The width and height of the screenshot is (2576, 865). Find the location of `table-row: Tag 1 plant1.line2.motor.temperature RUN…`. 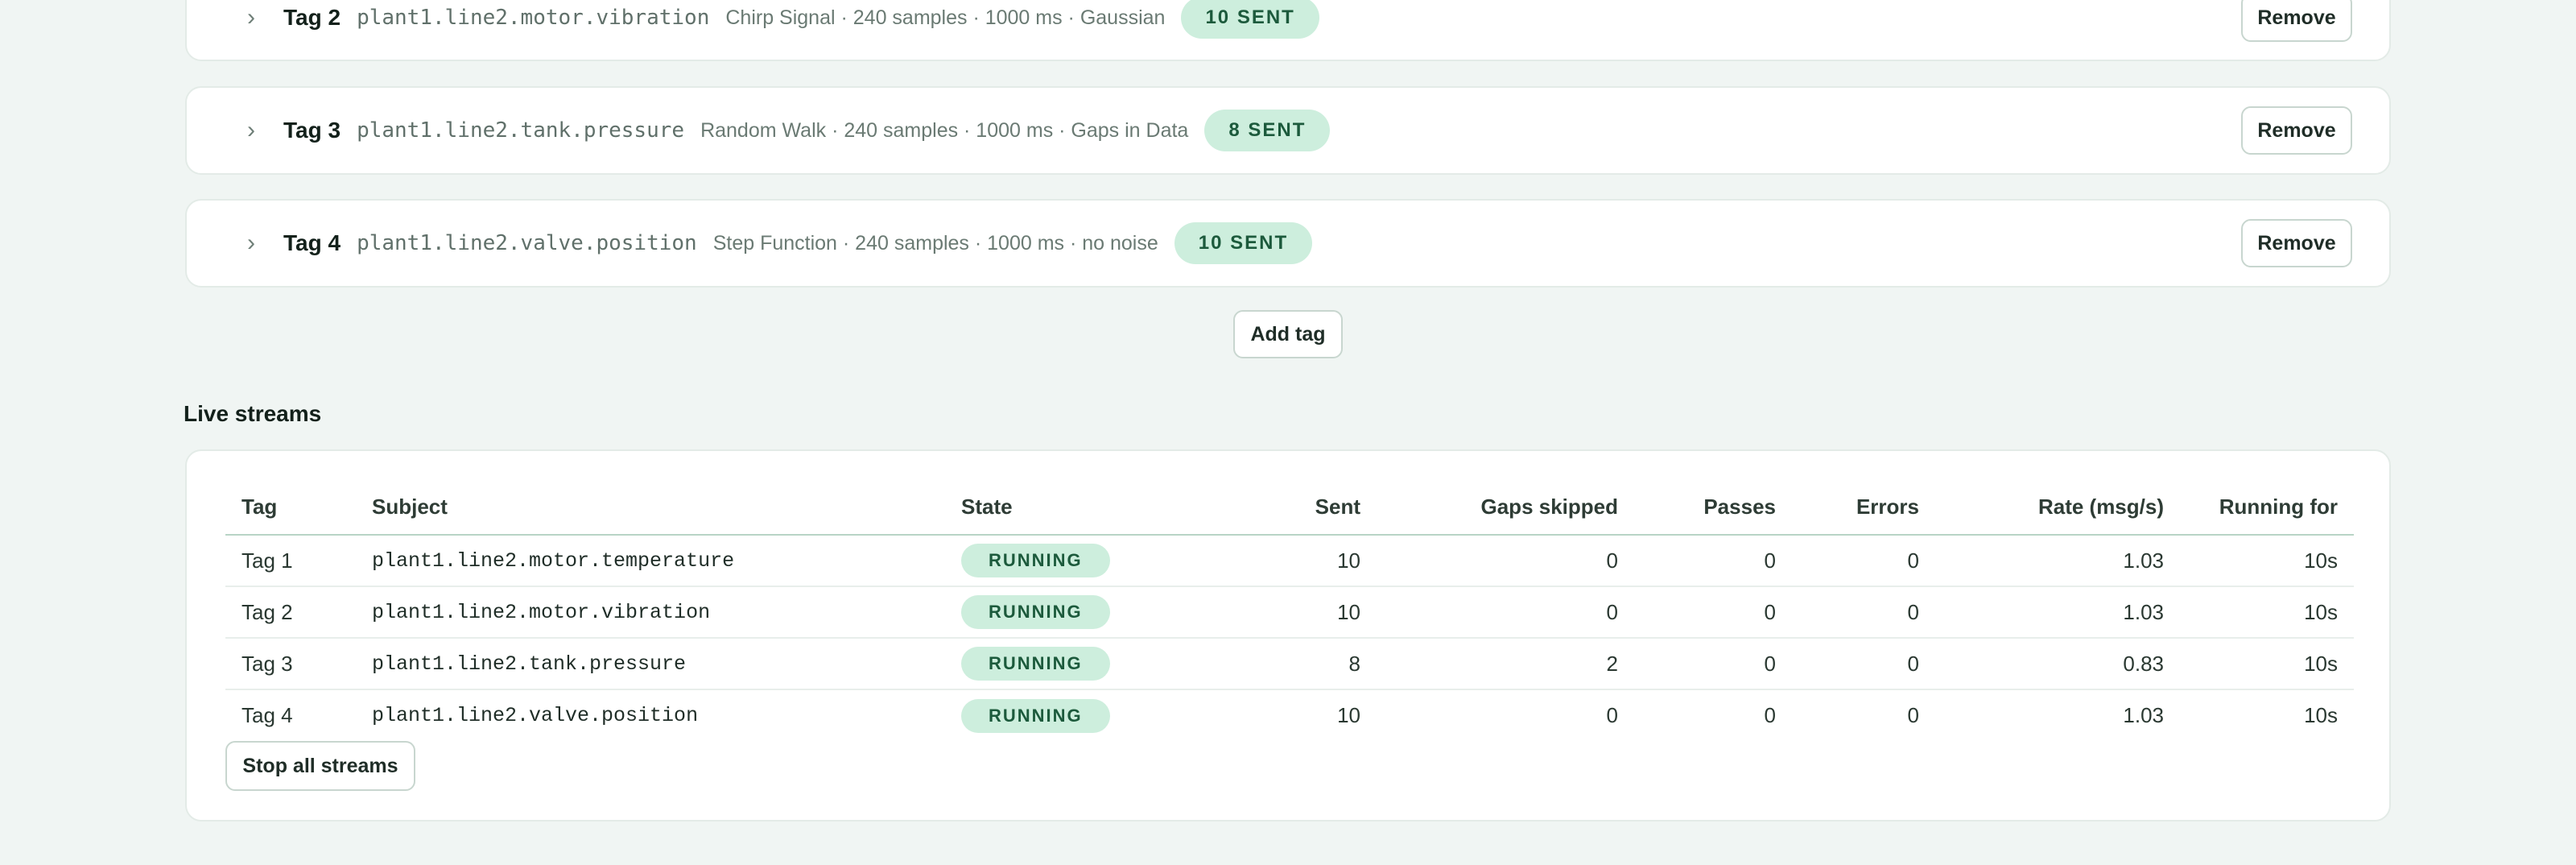

table-row: Tag 1 plant1.line2.motor.temperature RUN… is located at coordinates (1289, 561).